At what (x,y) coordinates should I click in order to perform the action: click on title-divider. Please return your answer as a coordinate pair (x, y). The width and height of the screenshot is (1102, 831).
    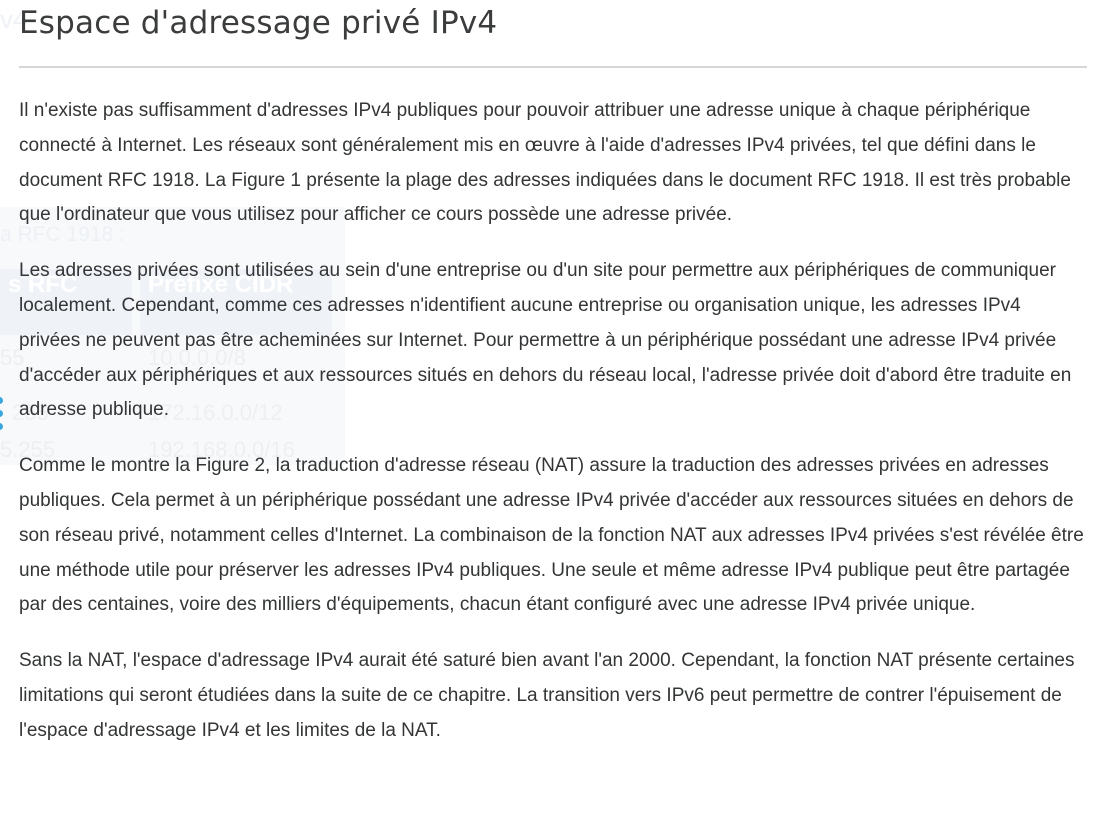
    Looking at the image, I should click on (553, 67).